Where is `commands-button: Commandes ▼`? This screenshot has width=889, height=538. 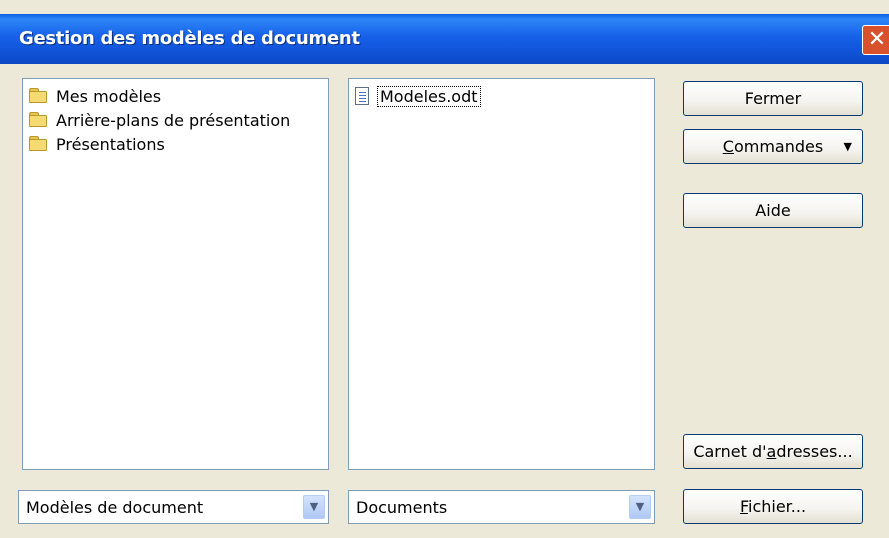 commands-button: Commandes ▼ is located at coordinates (773, 146).